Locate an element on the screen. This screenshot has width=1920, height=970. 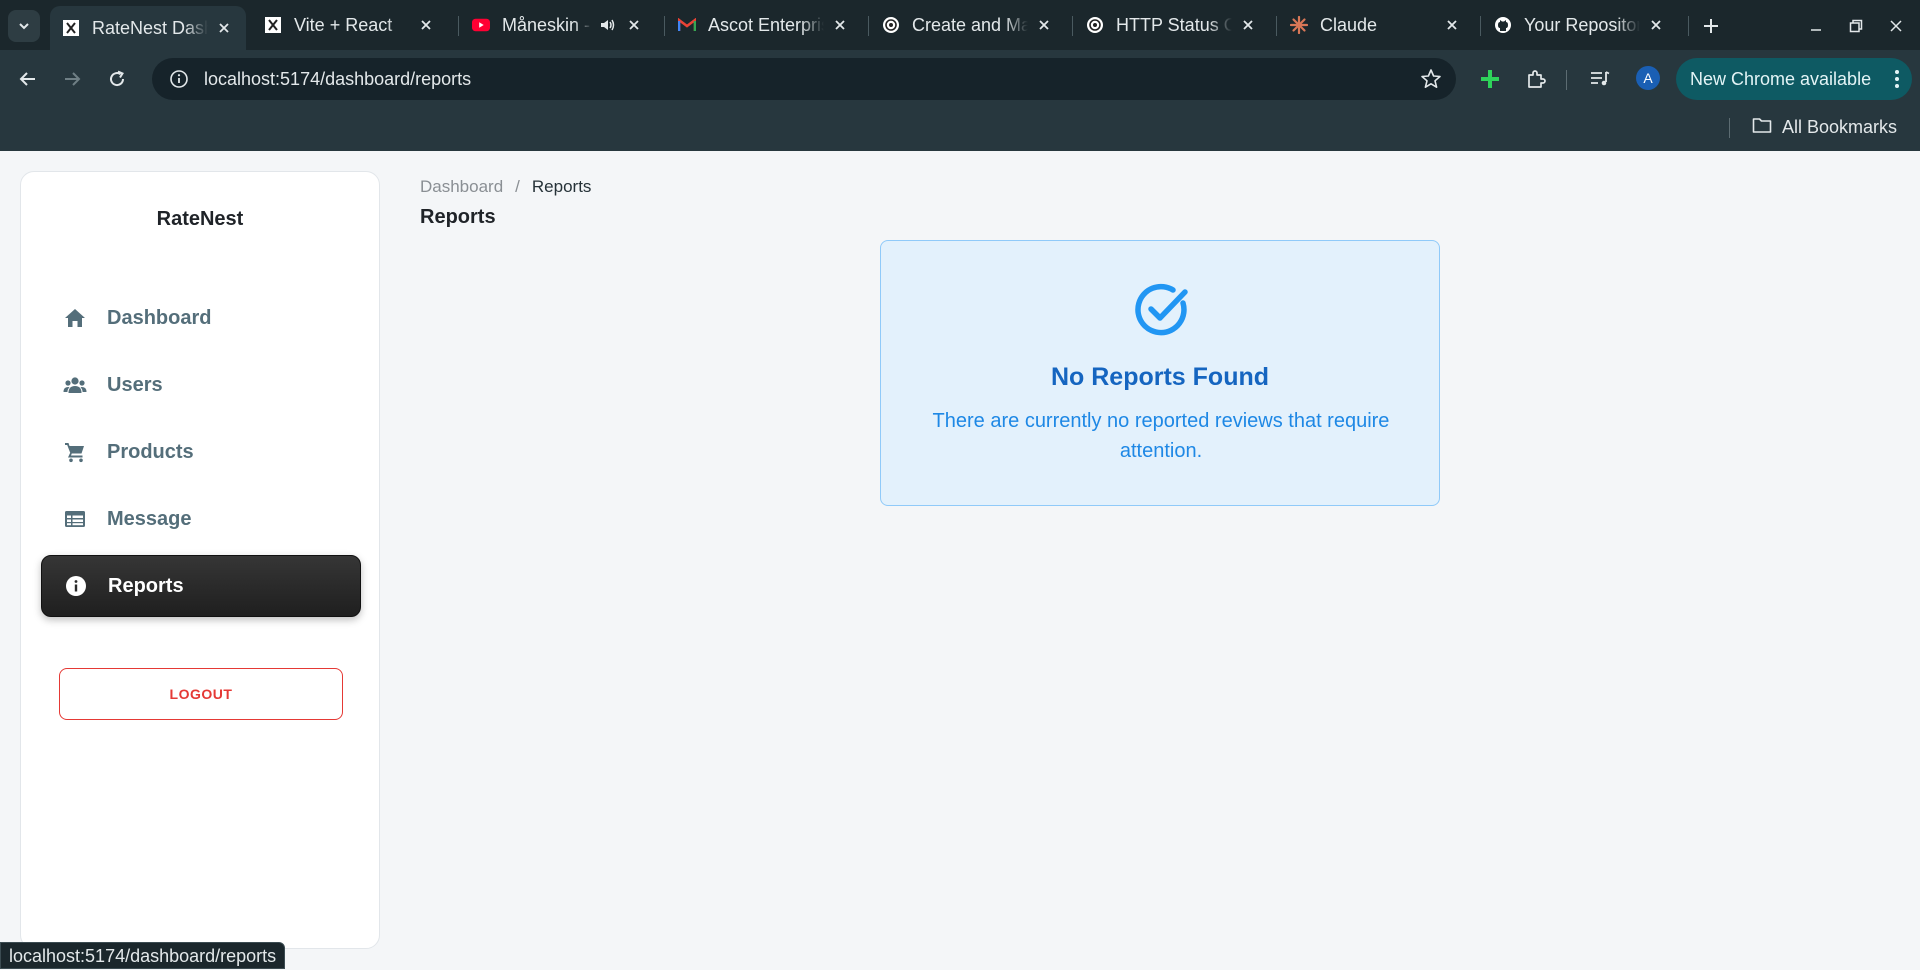
chevron-down-icon is located at coordinates (24, 26).